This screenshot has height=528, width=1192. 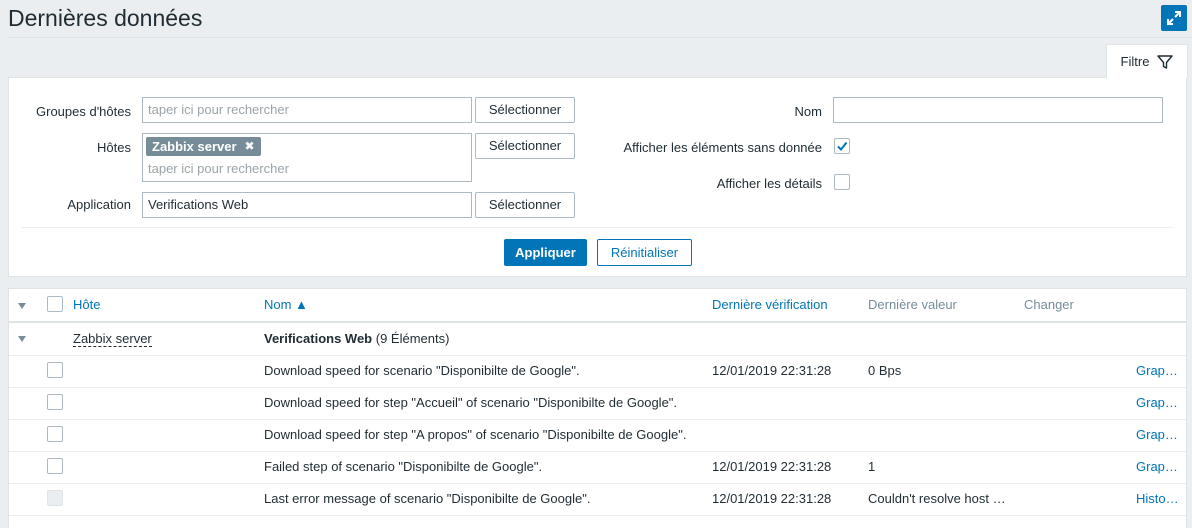 I want to click on column-last-check: Dernière vérification, so click(x=770, y=304).